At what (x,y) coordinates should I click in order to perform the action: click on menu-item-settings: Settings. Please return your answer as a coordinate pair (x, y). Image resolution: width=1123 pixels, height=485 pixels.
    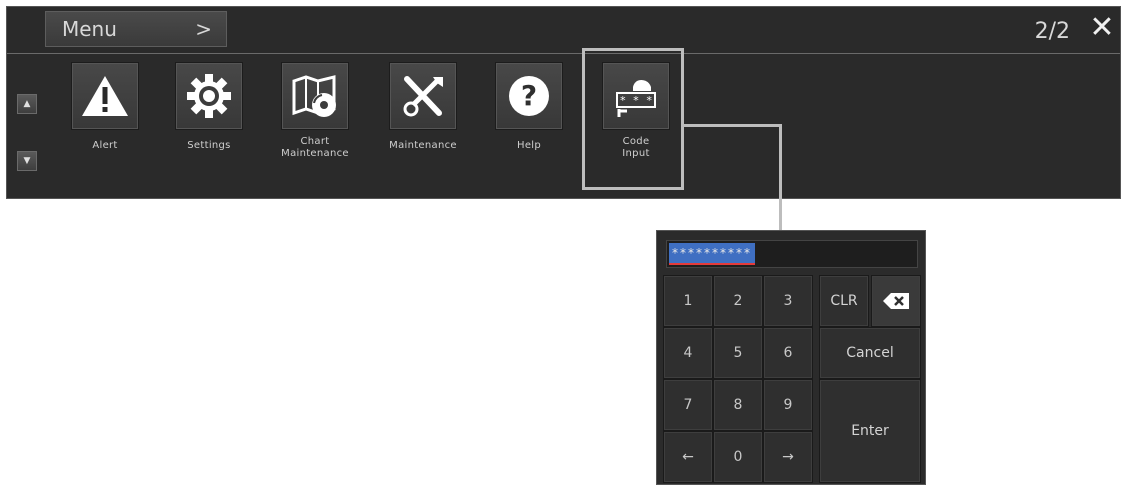
    Looking at the image, I should click on (209, 107).